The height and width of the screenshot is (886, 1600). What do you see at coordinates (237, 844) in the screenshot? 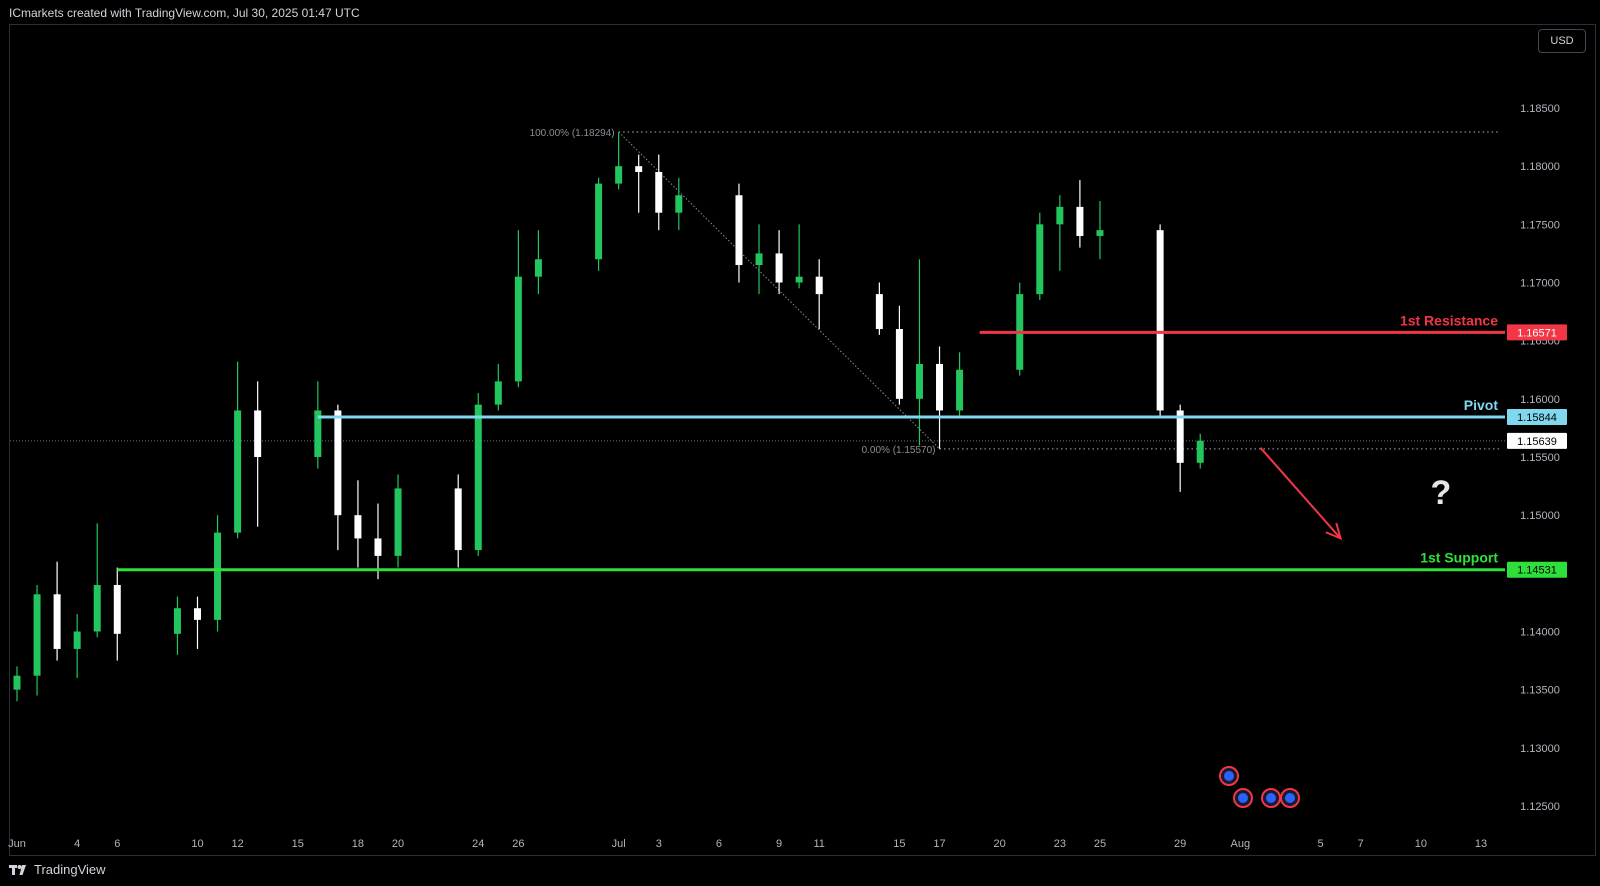
I see `x-axis-tick-label: 12` at bounding box center [237, 844].